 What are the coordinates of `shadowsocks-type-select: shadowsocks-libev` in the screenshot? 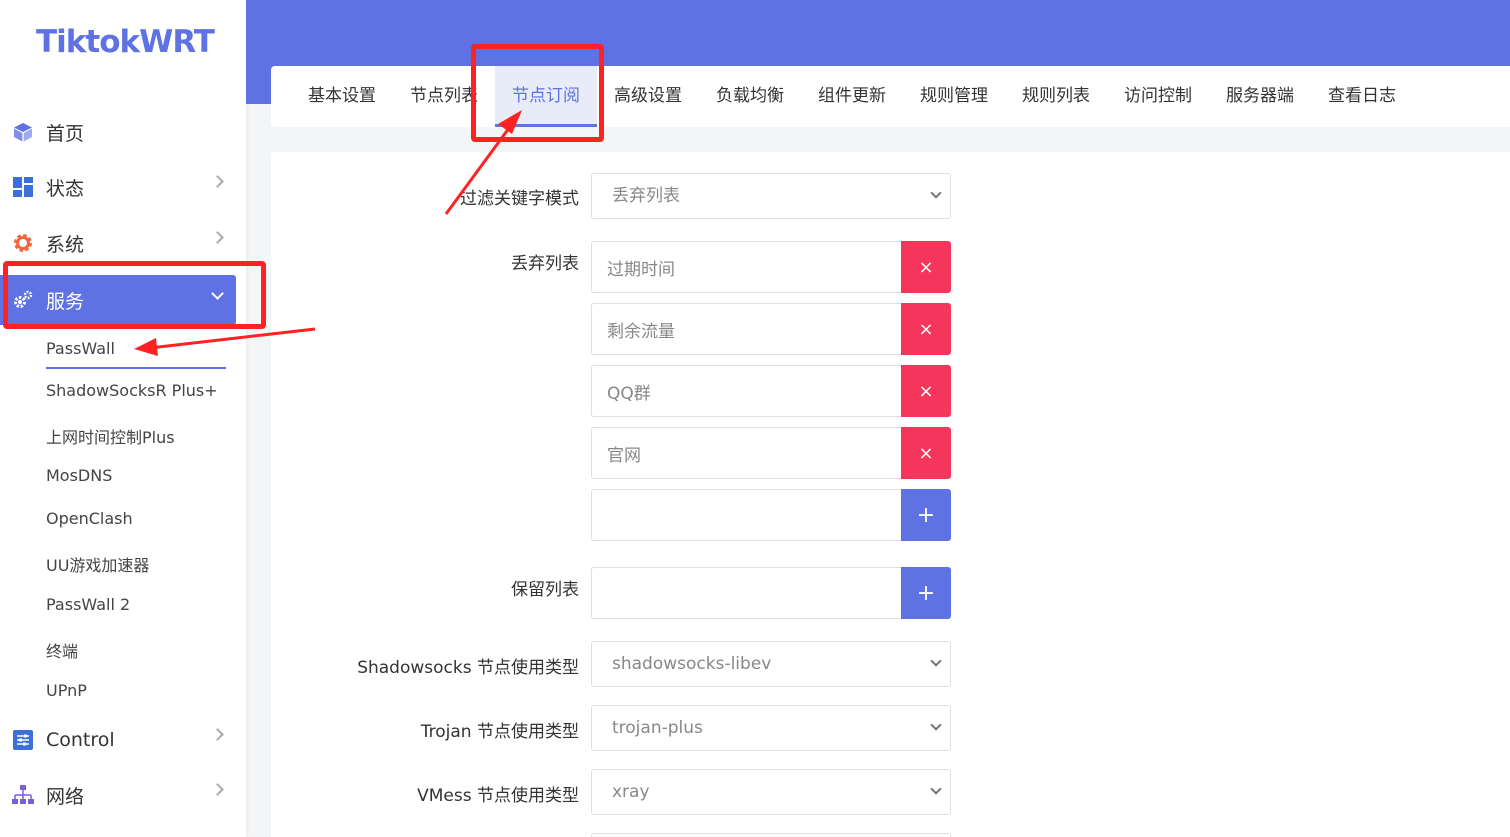 It's located at (771, 664).